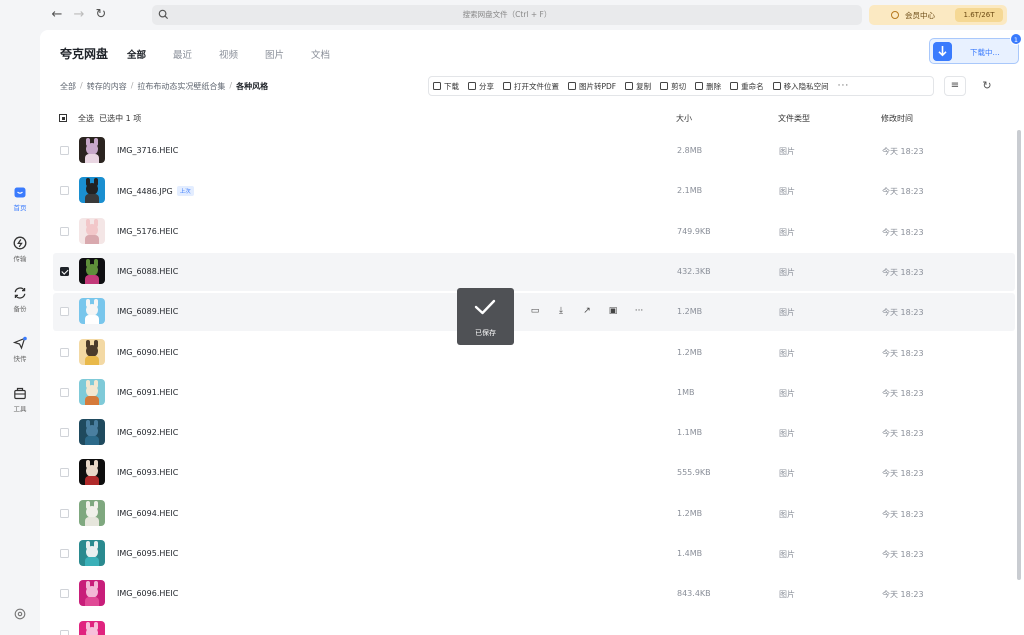 This screenshot has height=635, width=1024. I want to click on cut-button: 剪切, so click(673, 86).